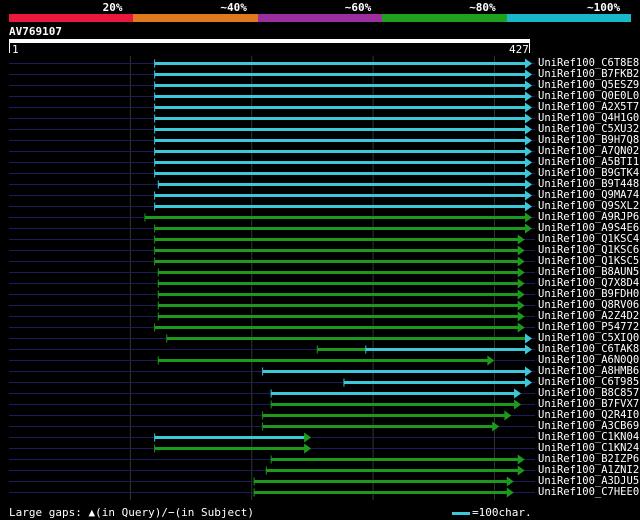 The width and height of the screenshot is (640, 520). Describe the element at coordinates (588, 492) in the screenshot. I see `hit-label: UniRef100_C7HEE0` at that location.